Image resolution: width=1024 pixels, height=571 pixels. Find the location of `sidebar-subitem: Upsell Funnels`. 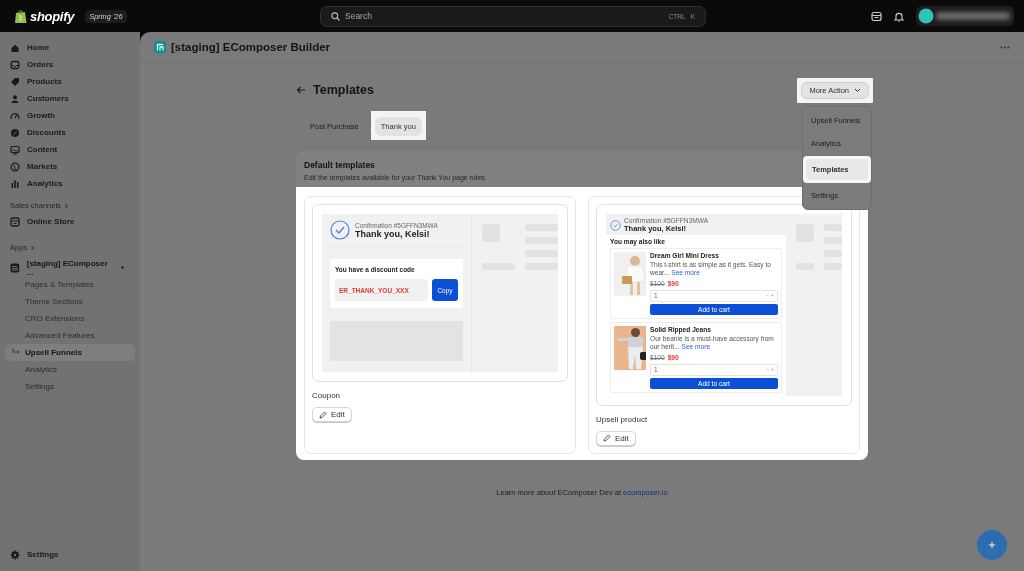

sidebar-subitem: Upsell Funnels is located at coordinates (70, 352).